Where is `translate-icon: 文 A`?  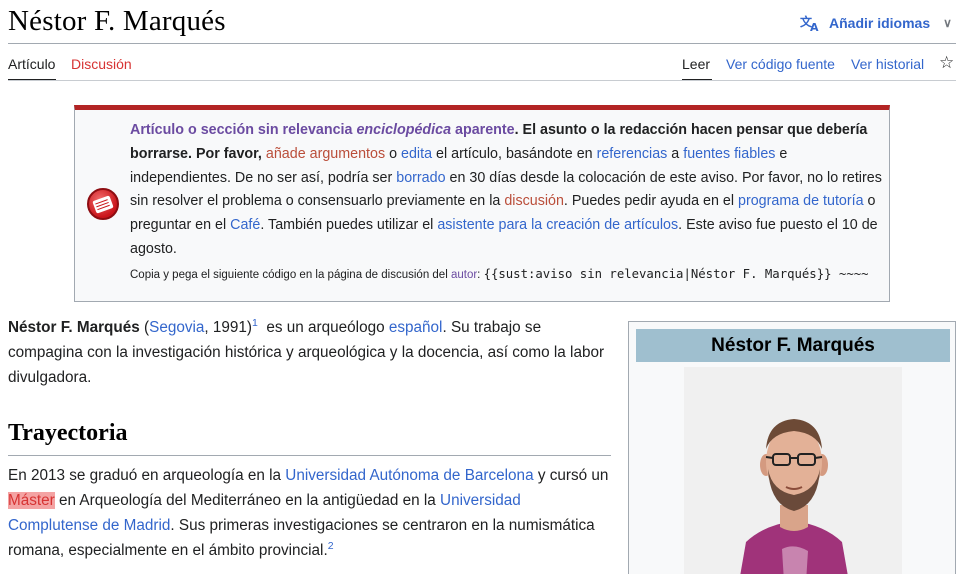
translate-icon: 文 A is located at coordinates (809, 23).